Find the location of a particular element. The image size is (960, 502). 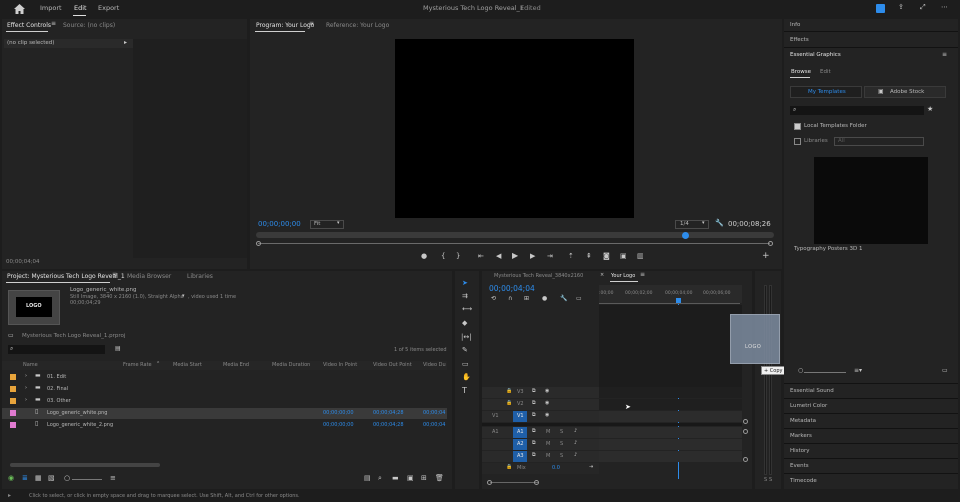

ruler-start-handle is located at coordinates (258, 243).